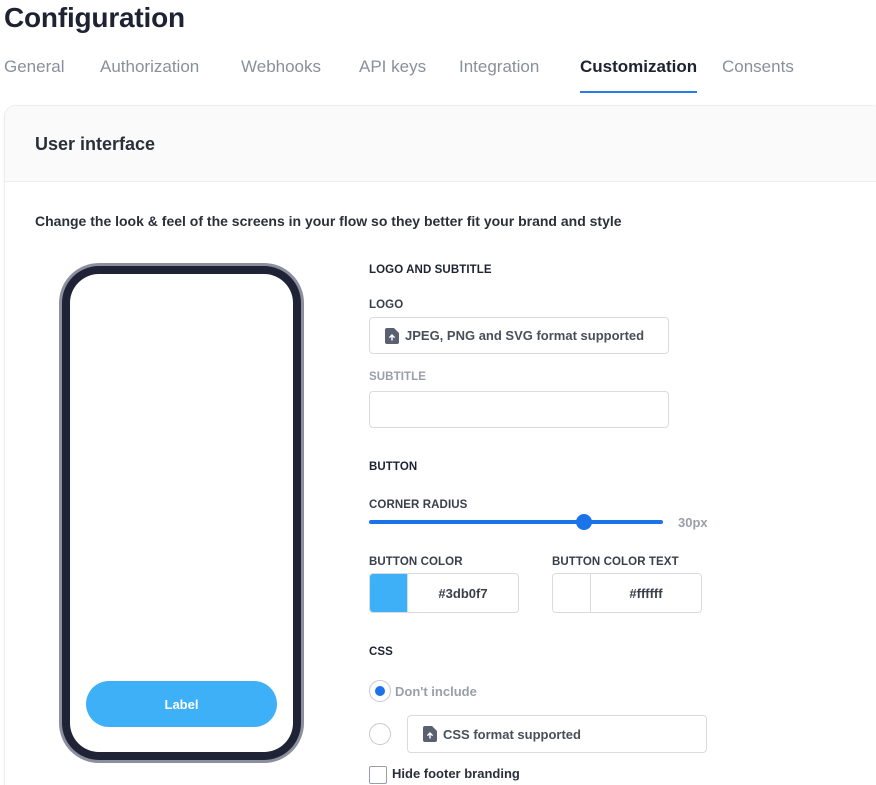 This screenshot has height=785, width=876. What do you see at coordinates (398, 377) in the screenshot?
I see `subtitle-label: SUBTITLE` at bounding box center [398, 377].